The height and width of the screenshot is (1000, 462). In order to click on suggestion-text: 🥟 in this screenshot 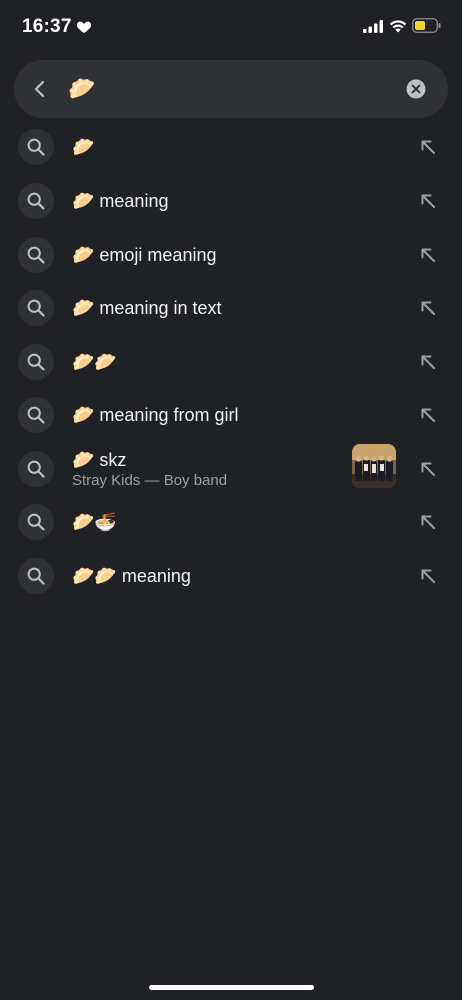, I will do `click(83, 147)`.